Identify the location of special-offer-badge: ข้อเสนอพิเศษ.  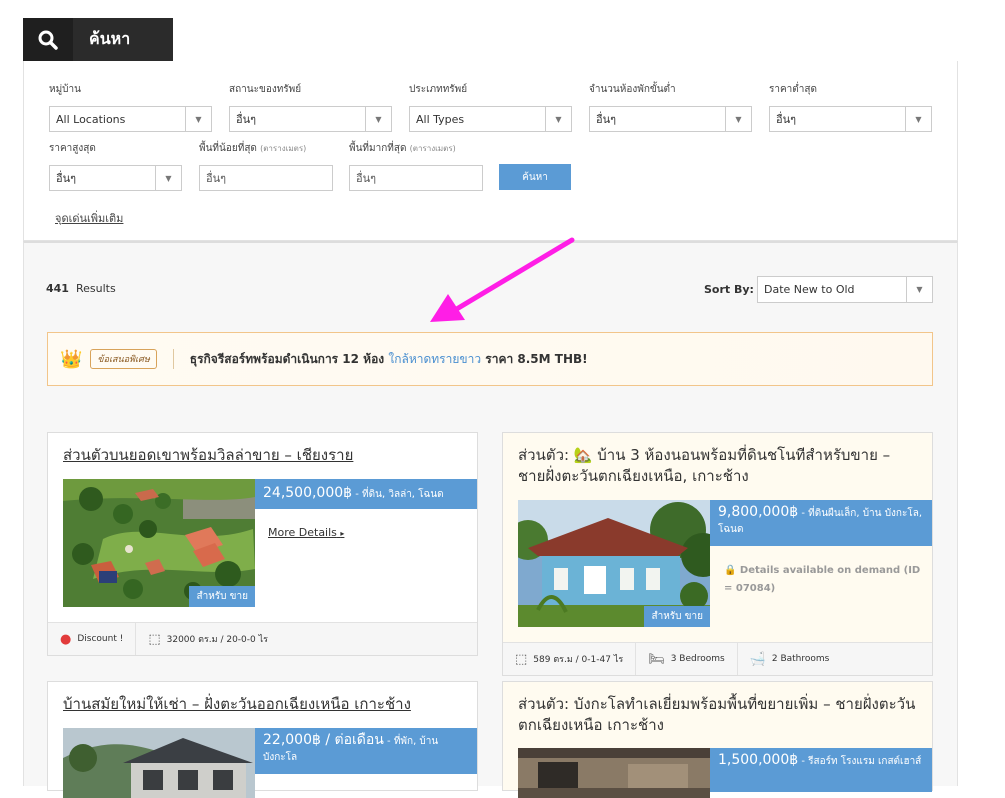
(123, 359).